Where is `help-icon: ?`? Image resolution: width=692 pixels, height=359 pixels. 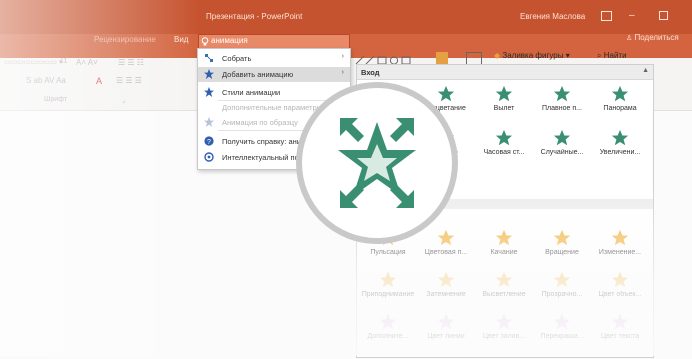 help-icon: ? is located at coordinates (209, 141).